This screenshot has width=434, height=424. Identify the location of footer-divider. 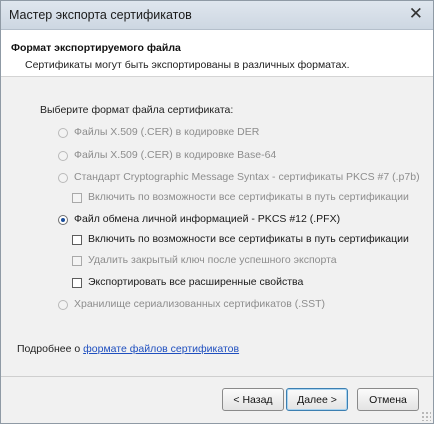
(217, 376).